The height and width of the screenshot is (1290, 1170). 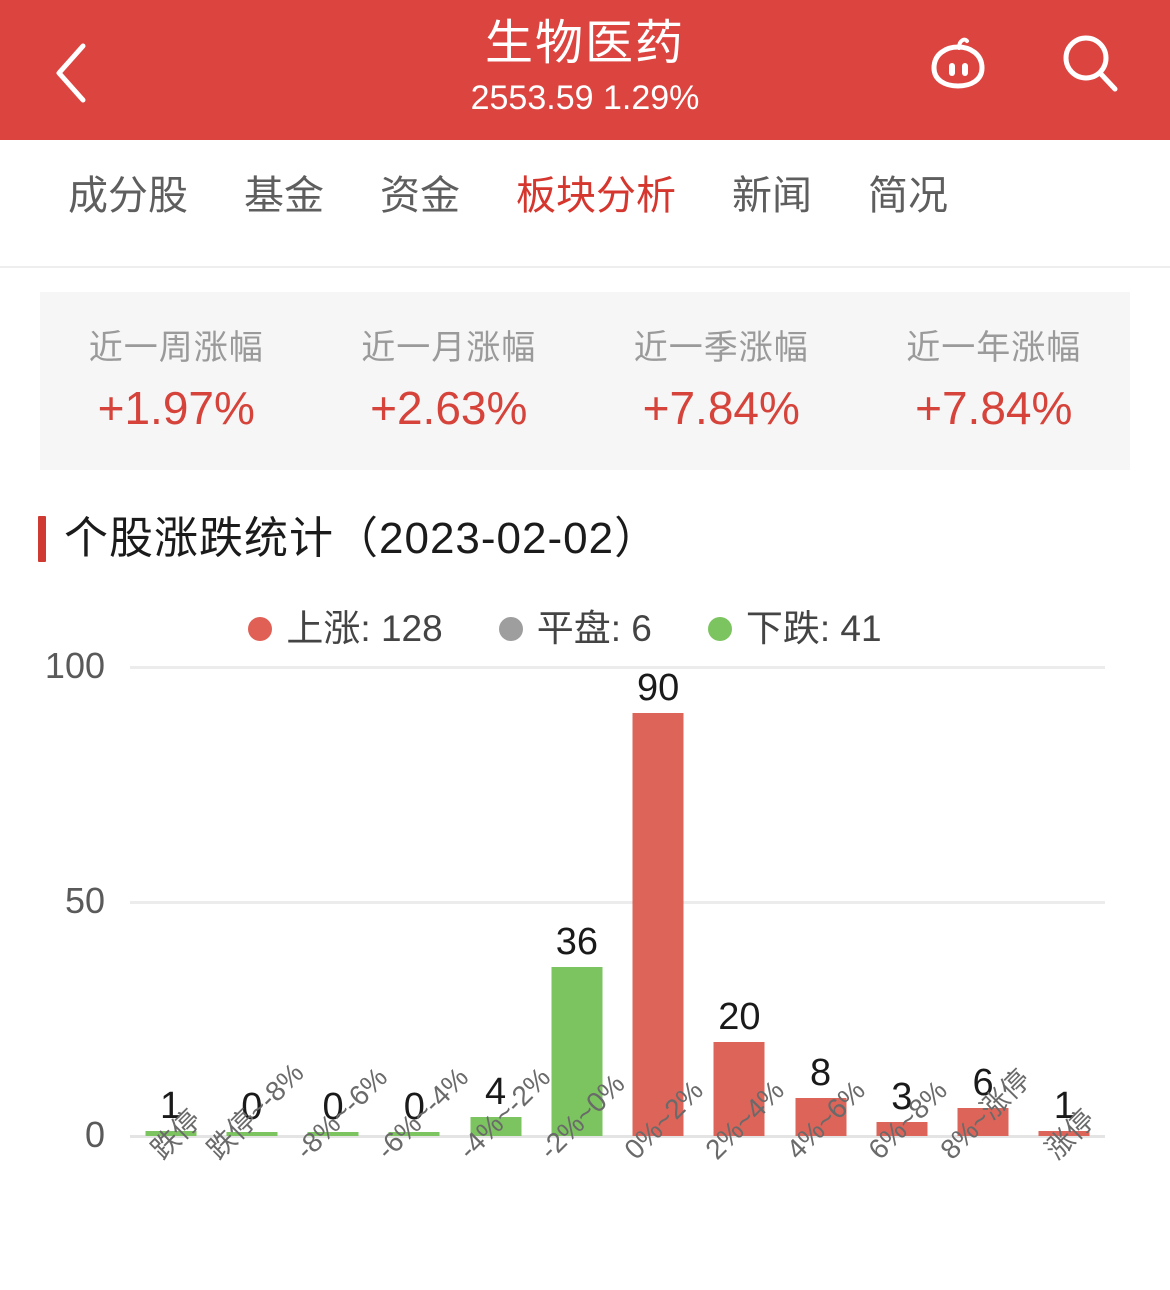 What do you see at coordinates (362, 538) in the screenshot?
I see `section-title-text: 个股涨跌统计（2023-02-02）` at bounding box center [362, 538].